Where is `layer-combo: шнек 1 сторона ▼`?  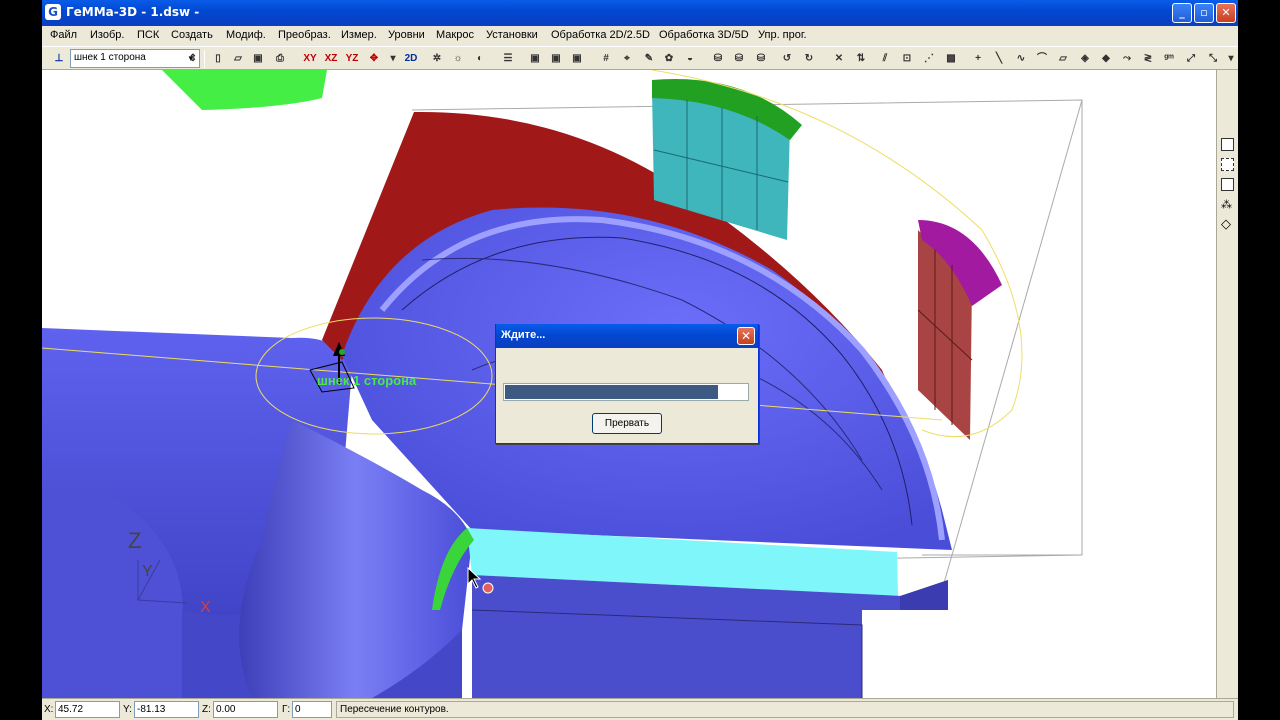
layer-combo: шнек 1 сторона ▼ is located at coordinates (135, 58).